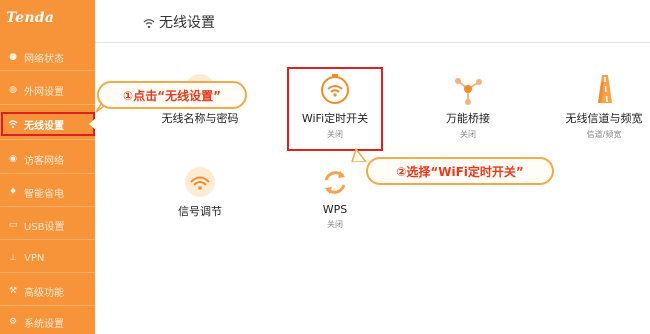  What do you see at coordinates (47, 258) in the screenshot?
I see `sidebar-item-vpn: ⊥ VPN` at bounding box center [47, 258].